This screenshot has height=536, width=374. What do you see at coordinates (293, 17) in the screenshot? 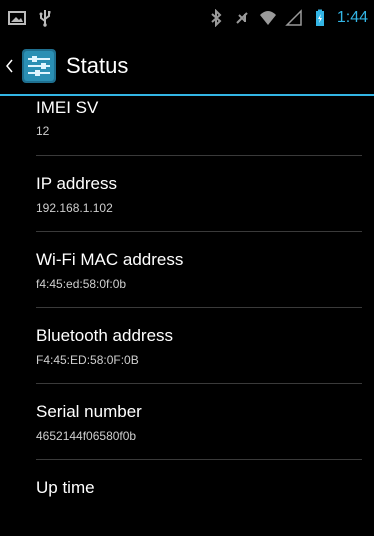
I see `signal-icon` at bounding box center [293, 17].